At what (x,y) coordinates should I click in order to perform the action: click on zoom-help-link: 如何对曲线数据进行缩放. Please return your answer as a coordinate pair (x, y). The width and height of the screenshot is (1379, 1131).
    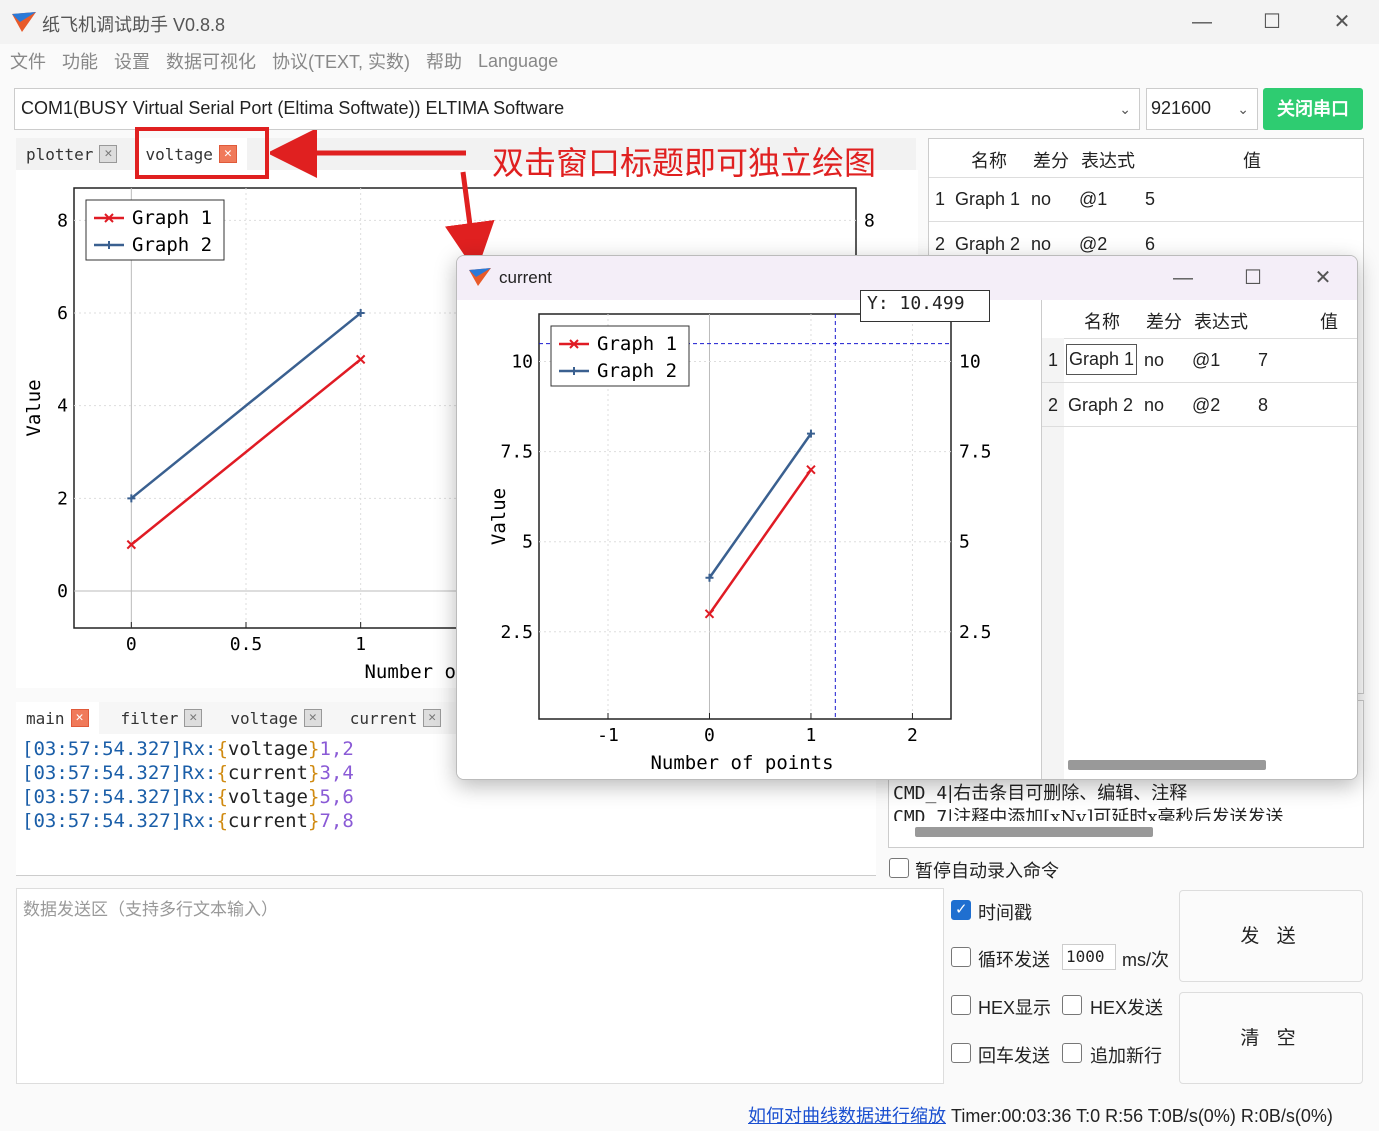
    Looking at the image, I should click on (847, 1116).